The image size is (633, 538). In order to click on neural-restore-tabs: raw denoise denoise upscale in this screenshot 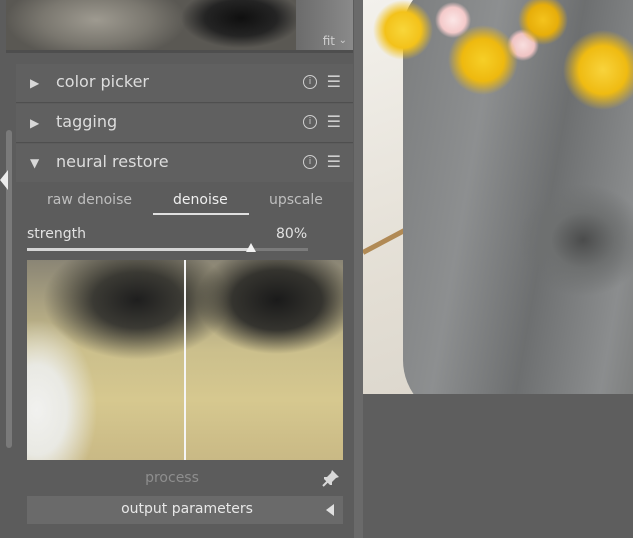, I will do `click(184, 202)`.